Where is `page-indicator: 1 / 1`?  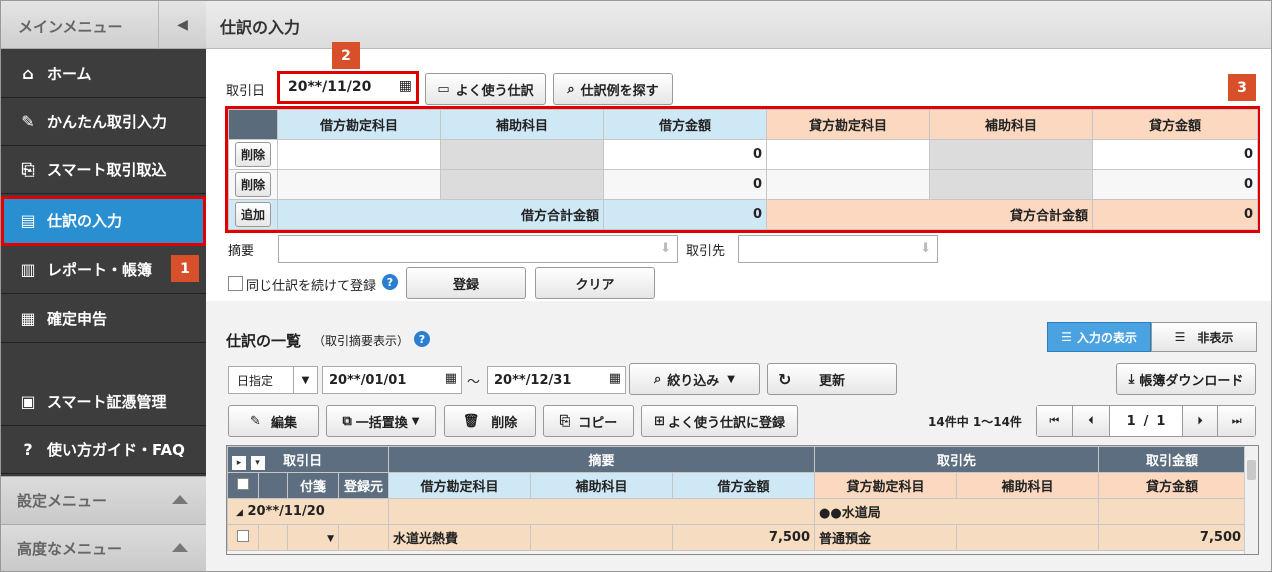 page-indicator: 1 / 1 is located at coordinates (1145, 421).